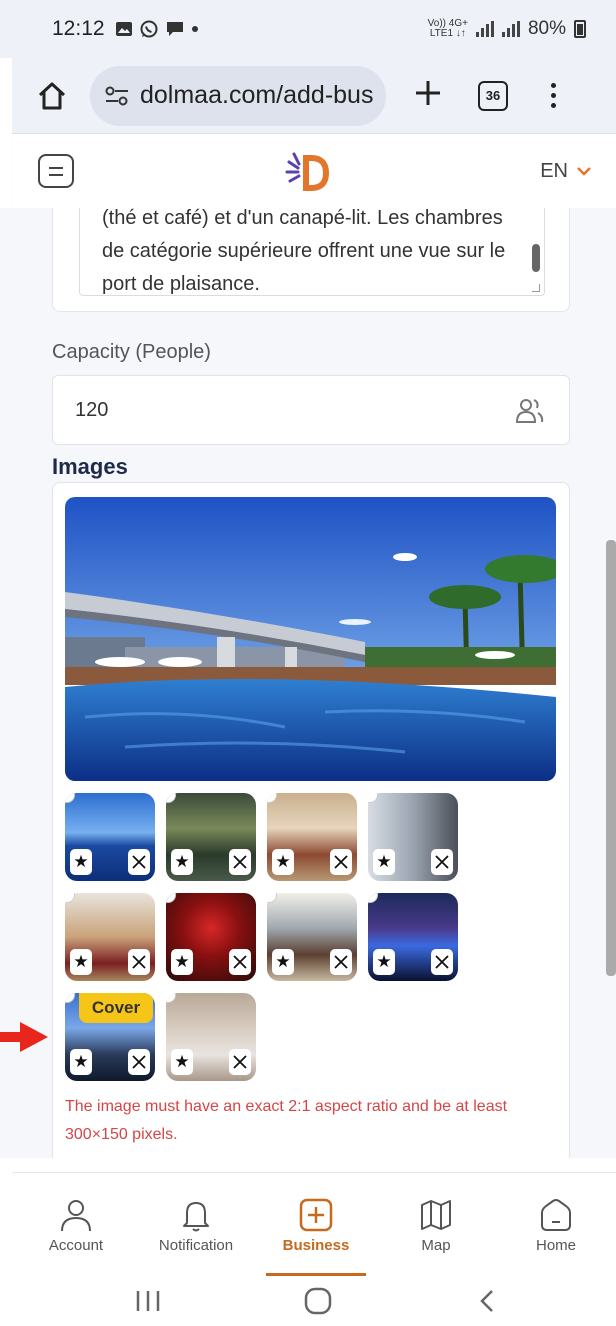 Image resolution: width=616 pixels, height=1326 pixels. I want to click on dot-icon, so click(194, 29).